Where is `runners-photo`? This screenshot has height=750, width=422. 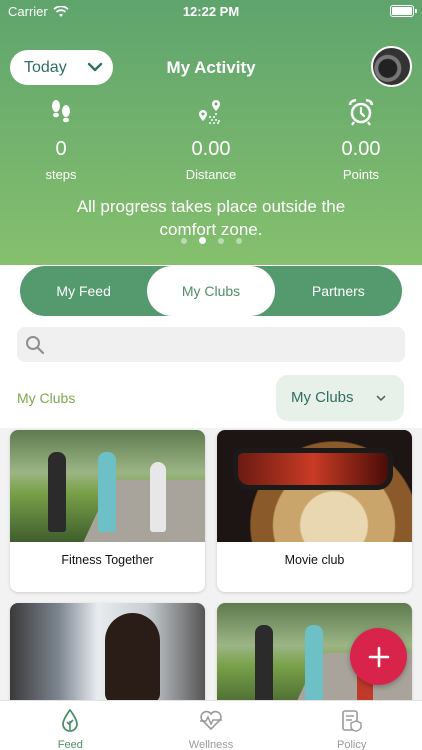 runners-photo is located at coordinates (107, 486).